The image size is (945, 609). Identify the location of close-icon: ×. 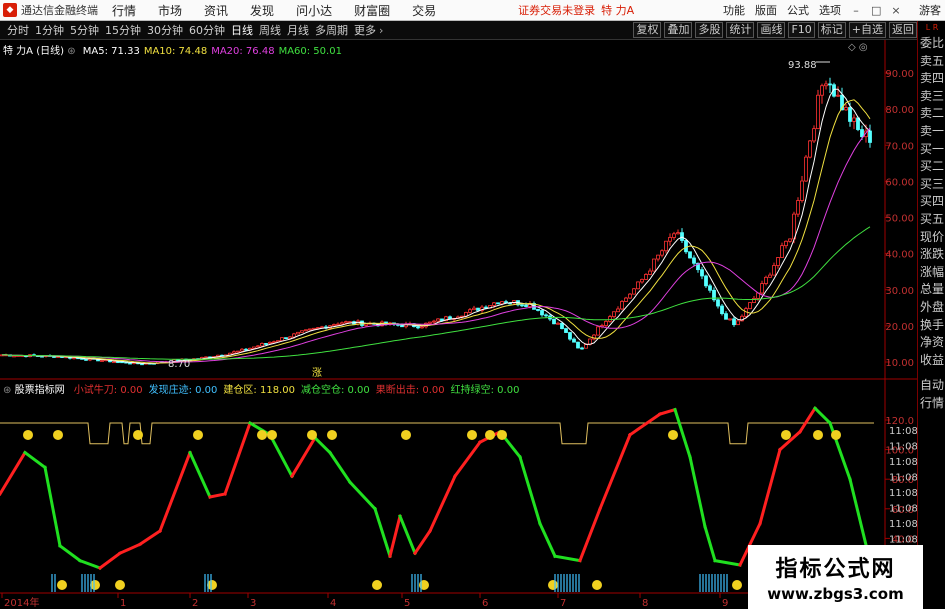
(896, 10).